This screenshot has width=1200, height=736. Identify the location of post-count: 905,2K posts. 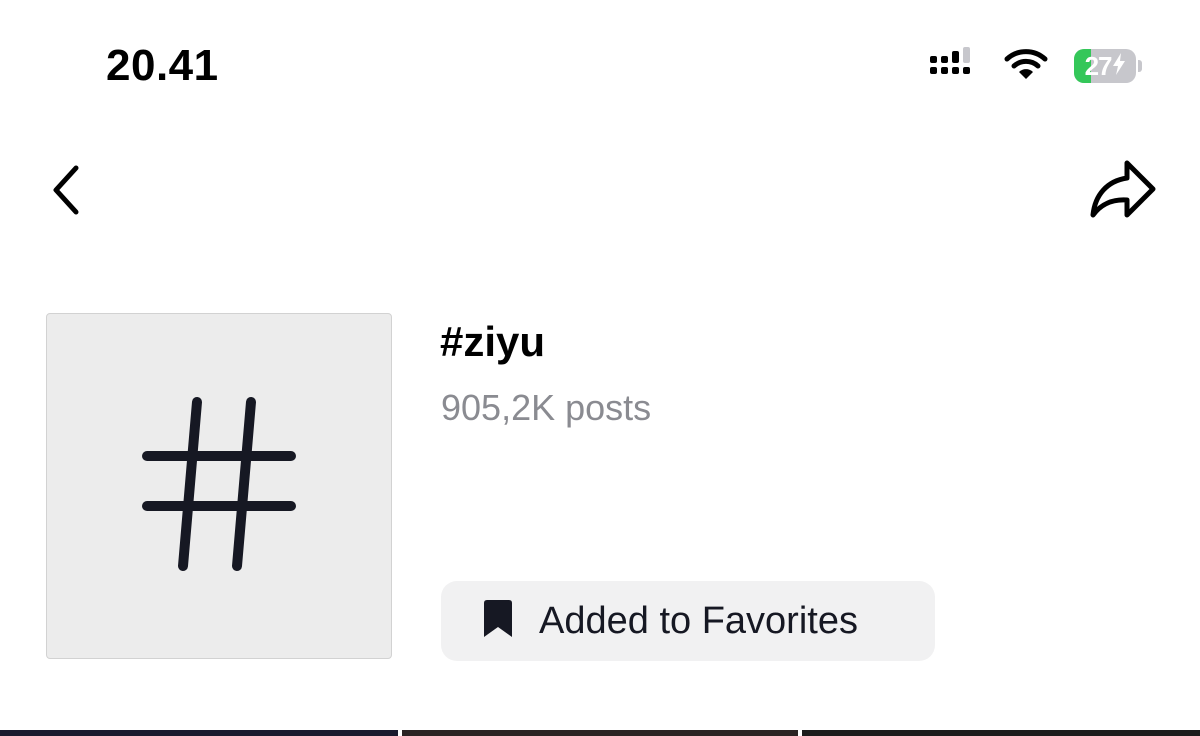
(546, 407).